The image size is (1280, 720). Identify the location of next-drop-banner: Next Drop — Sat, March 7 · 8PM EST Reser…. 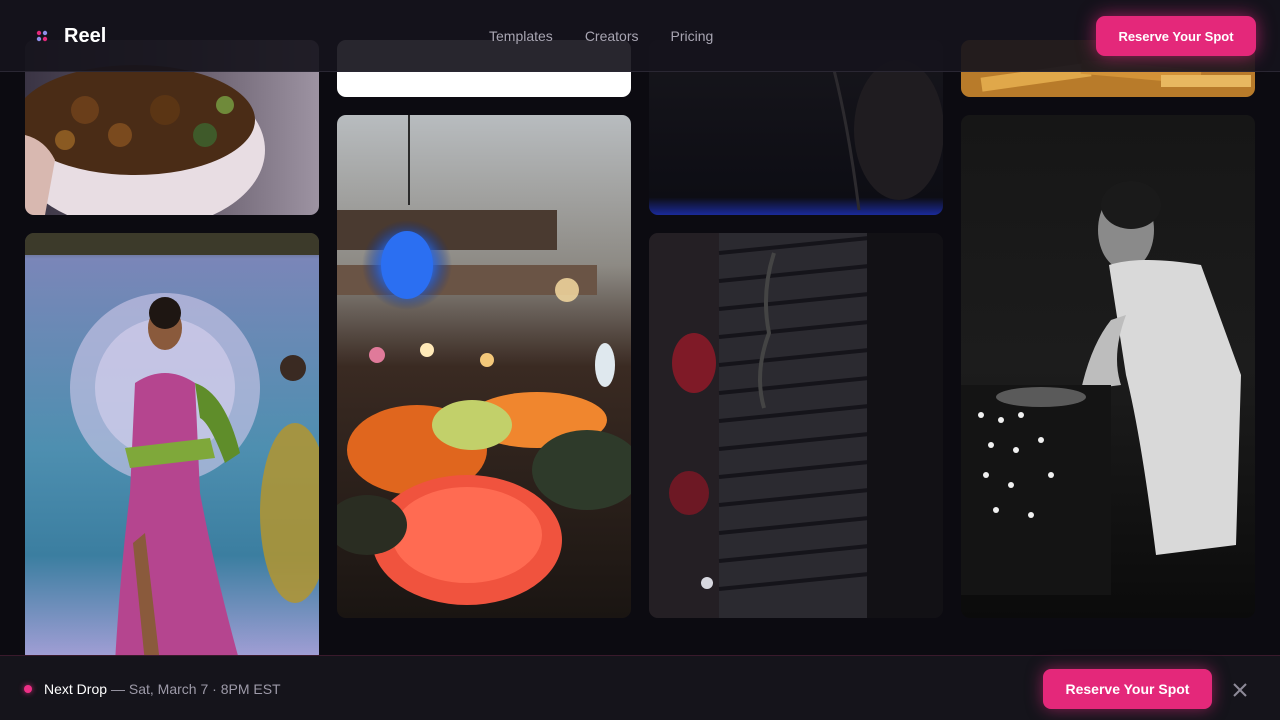
(640, 687).